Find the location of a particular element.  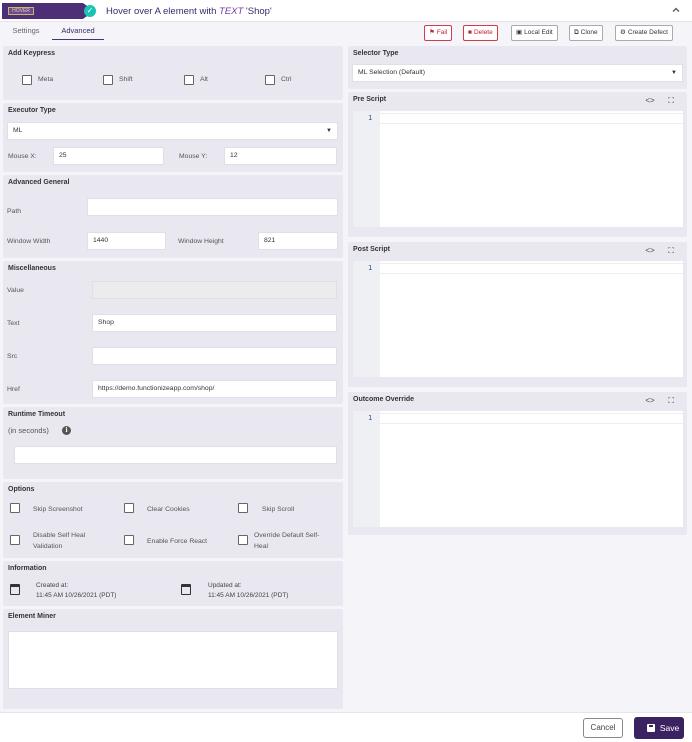

value-input is located at coordinates (214, 290).